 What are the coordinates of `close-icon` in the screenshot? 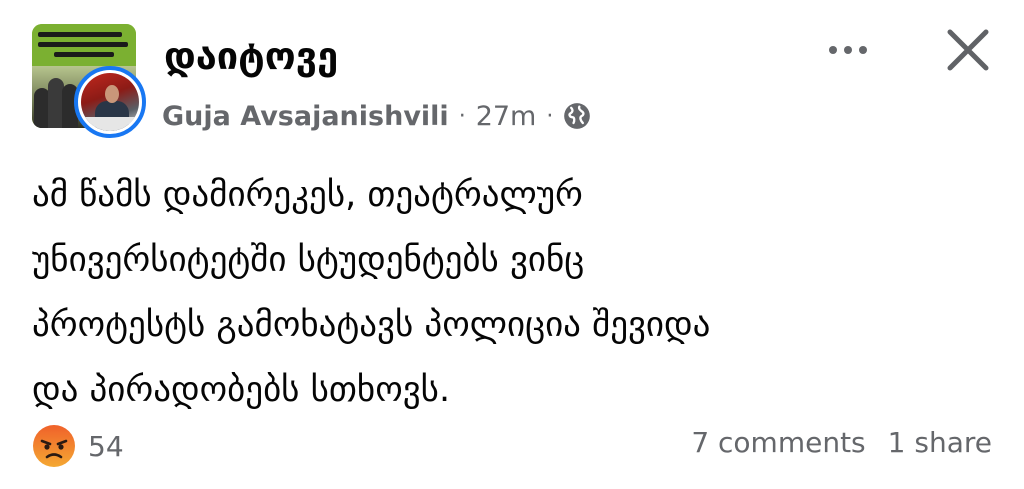 It's located at (968, 50).